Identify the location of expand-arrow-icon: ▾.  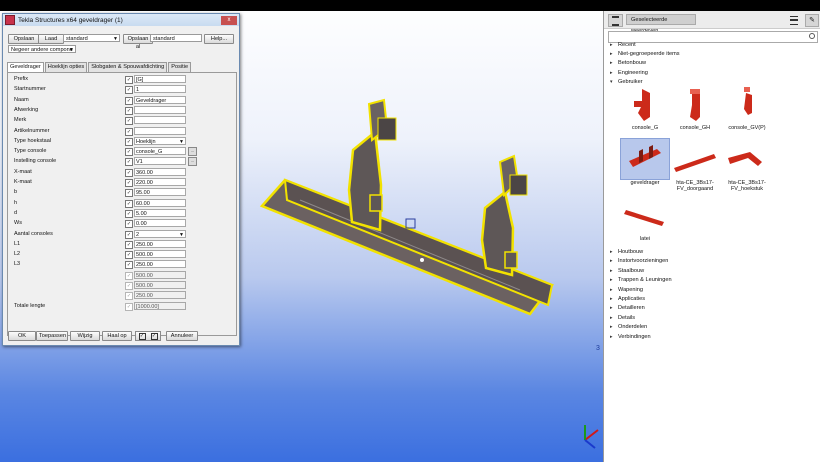
(614, 82).